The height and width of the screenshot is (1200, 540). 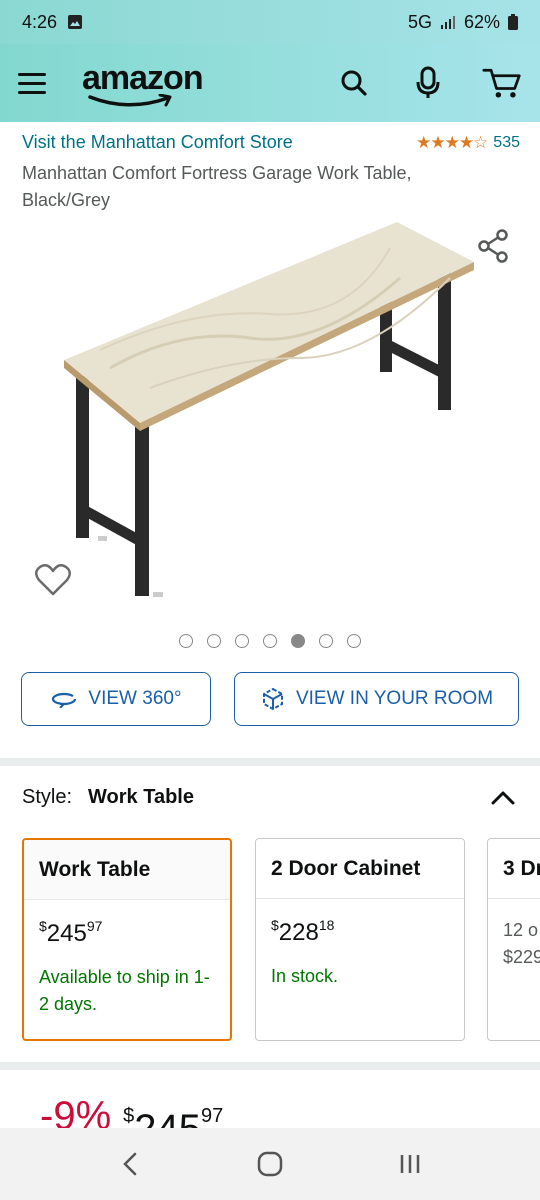 What do you see at coordinates (360, 939) in the screenshot?
I see `style-option-2-door-cabinet: 2 Door Cabinet $22818 In stock.` at bounding box center [360, 939].